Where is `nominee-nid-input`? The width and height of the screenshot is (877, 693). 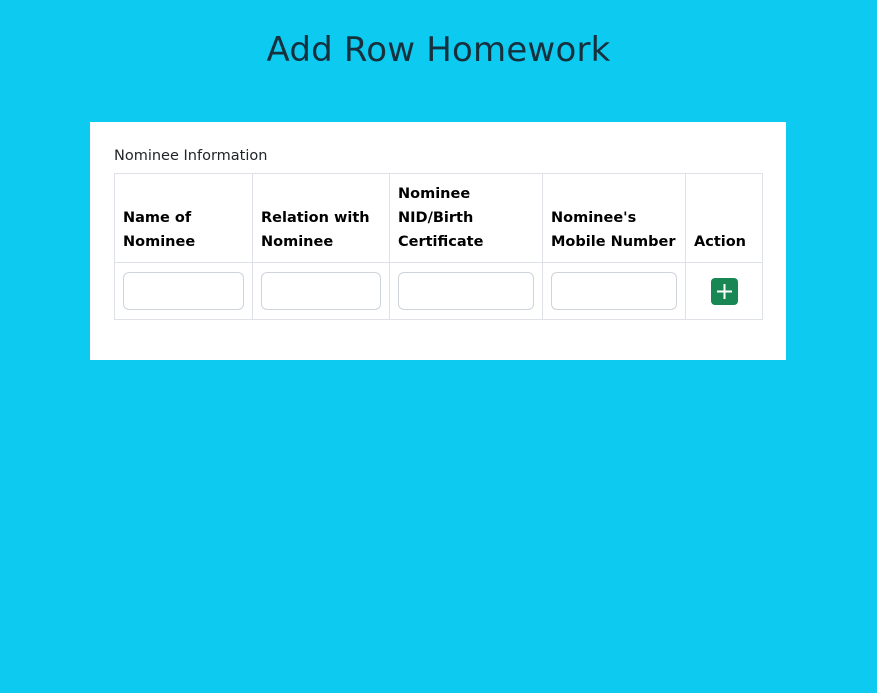 nominee-nid-input is located at coordinates (466, 291).